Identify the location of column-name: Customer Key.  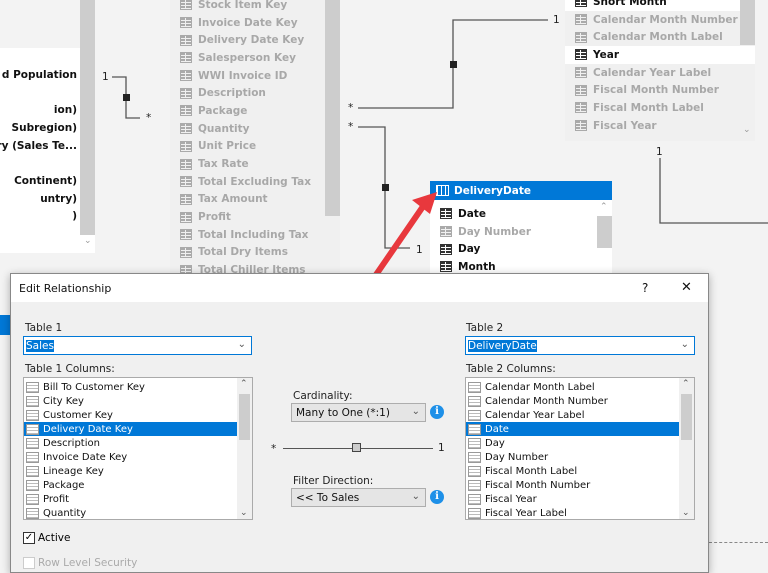
(78, 415).